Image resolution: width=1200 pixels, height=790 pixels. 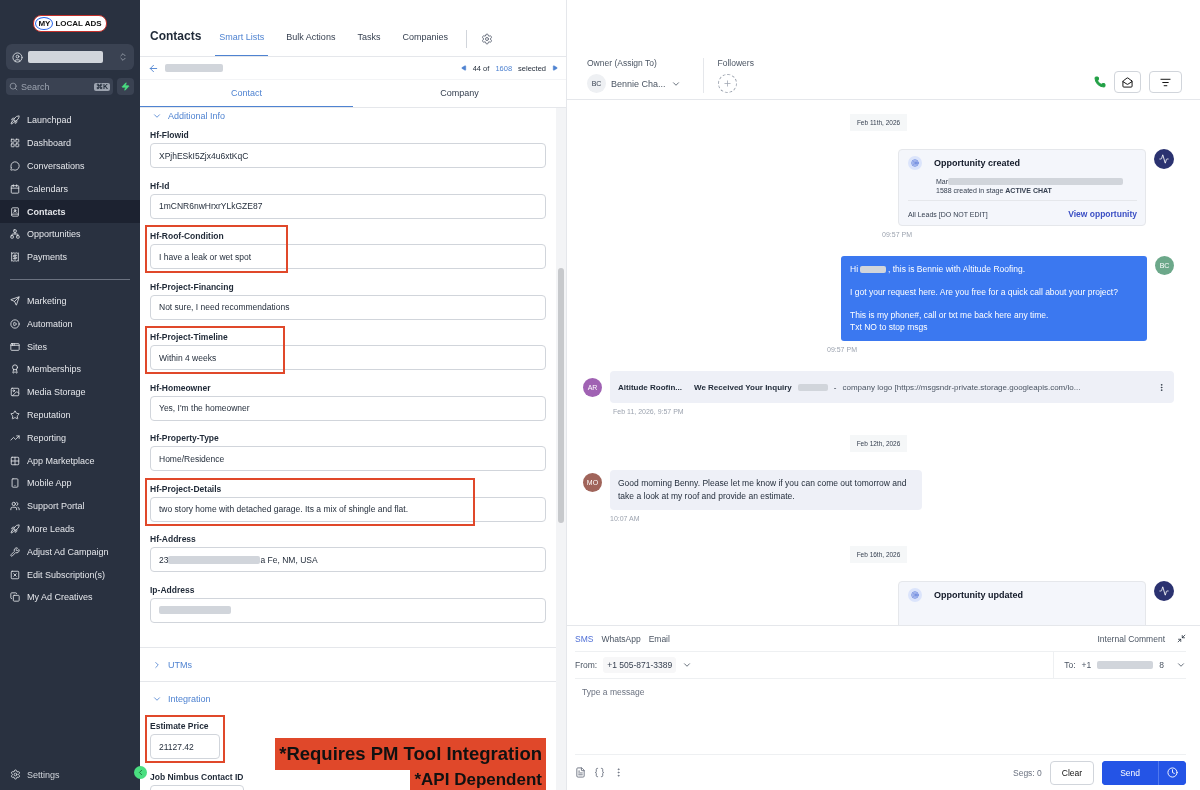 I want to click on clear-button: Clear, so click(x=1072, y=772).